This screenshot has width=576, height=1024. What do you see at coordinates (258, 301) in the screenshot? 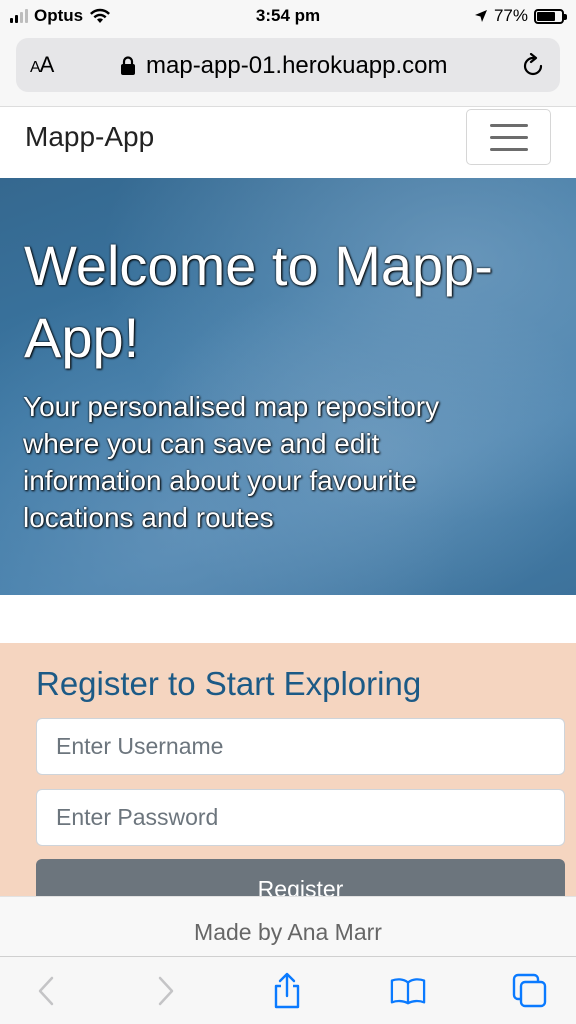
I see `hero-title: Welcome to Mapp-App!` at bounding box center [258, 301].